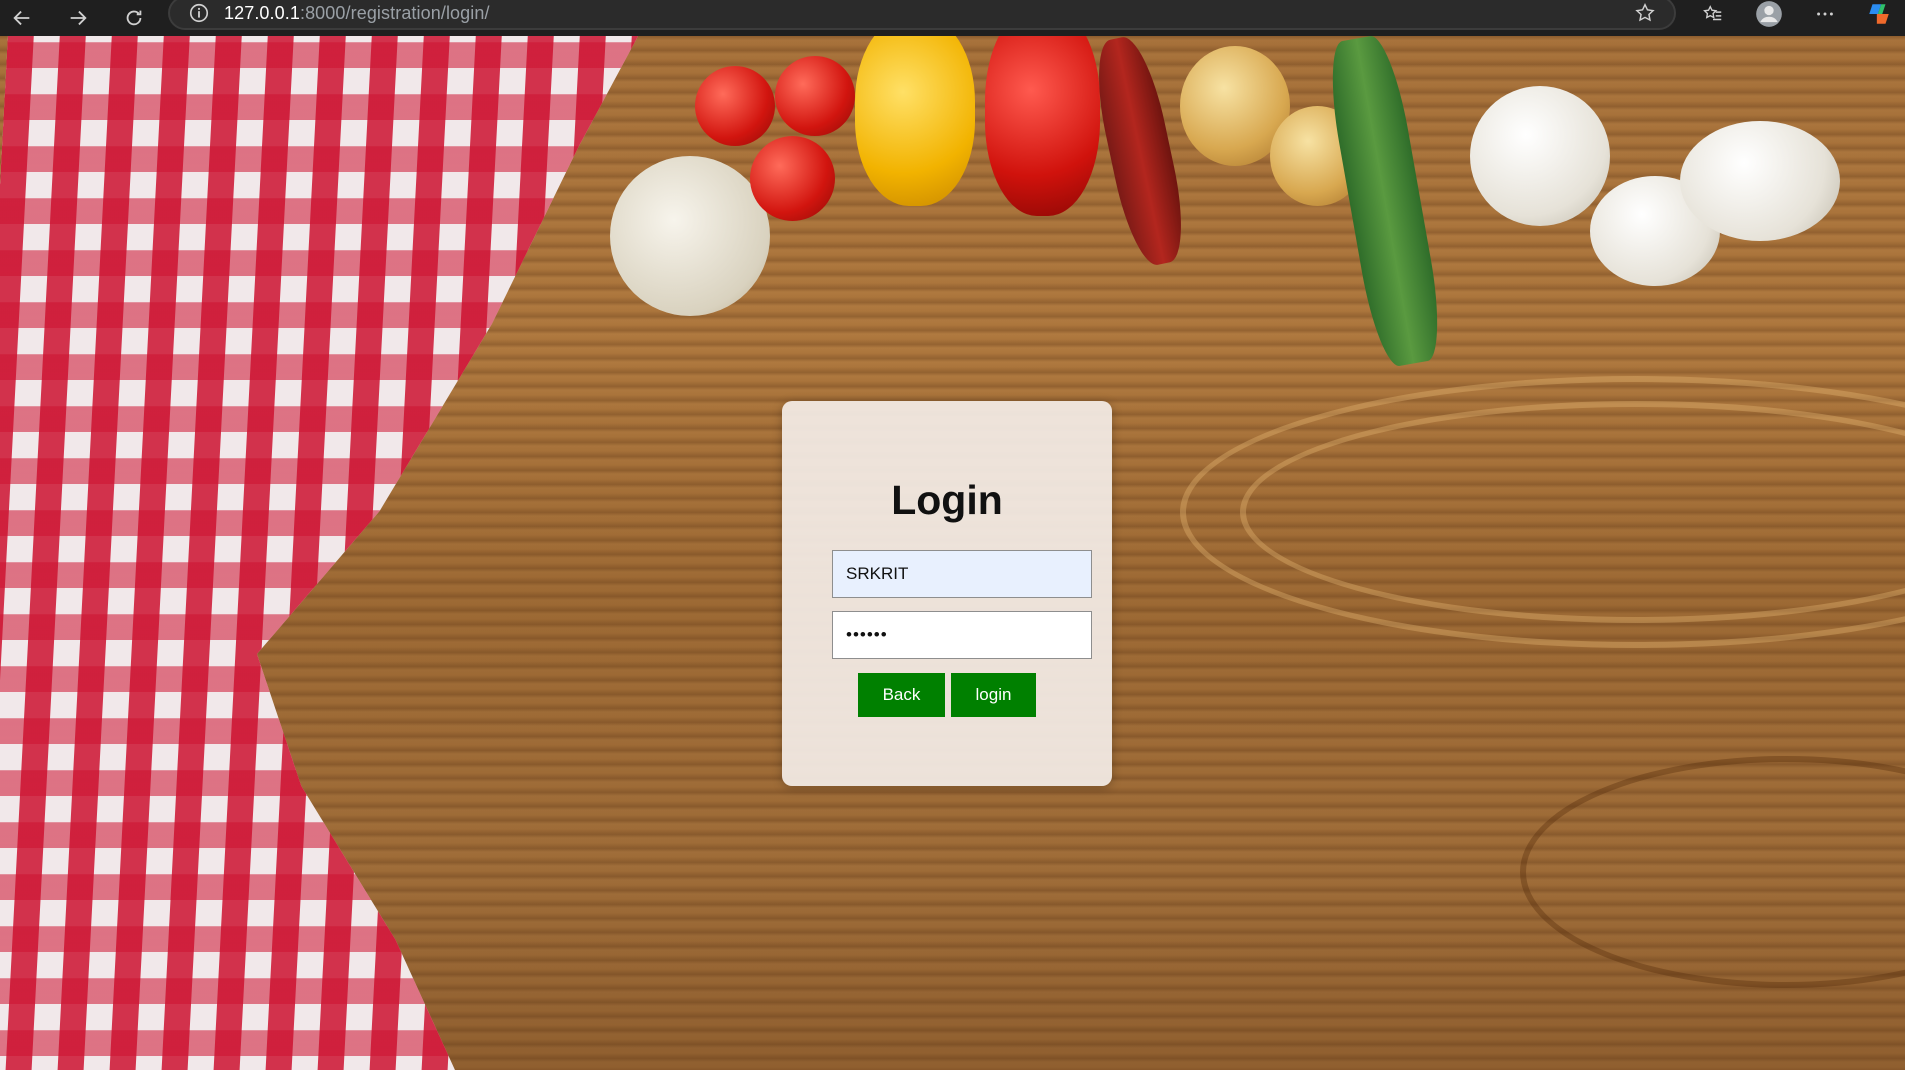 The image size is (1905, 1070). I want to click on more-icon, so click(1825, 14).